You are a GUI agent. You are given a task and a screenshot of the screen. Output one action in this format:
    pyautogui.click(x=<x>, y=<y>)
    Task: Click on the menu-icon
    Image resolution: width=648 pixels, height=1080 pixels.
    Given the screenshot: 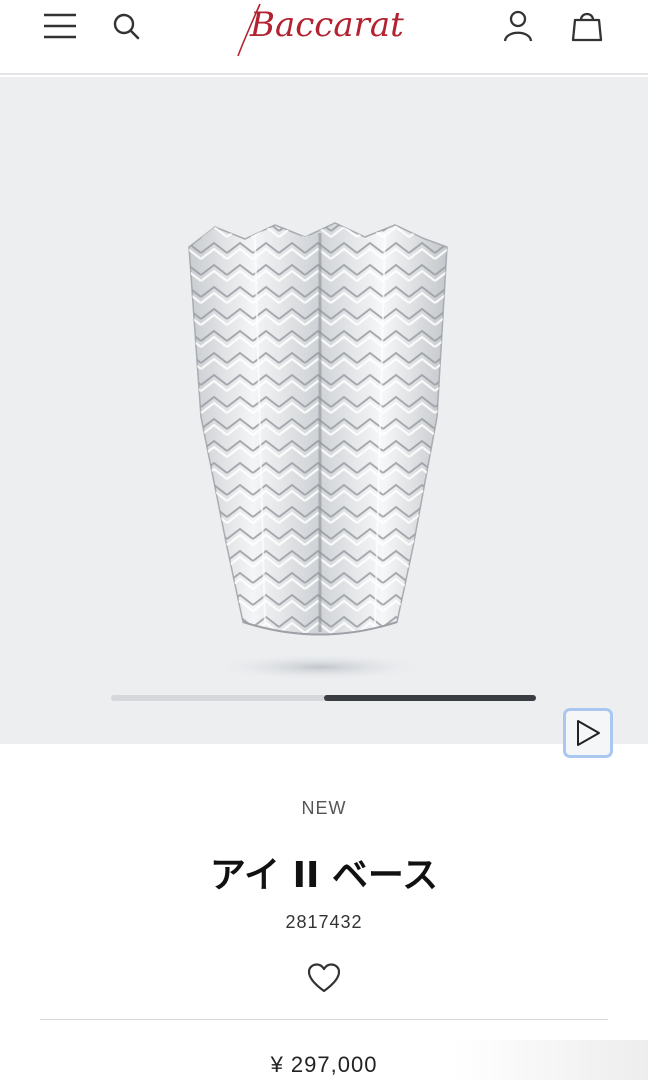 What is the action you would take?
    pyautogui.click(x=60, y=26)
    